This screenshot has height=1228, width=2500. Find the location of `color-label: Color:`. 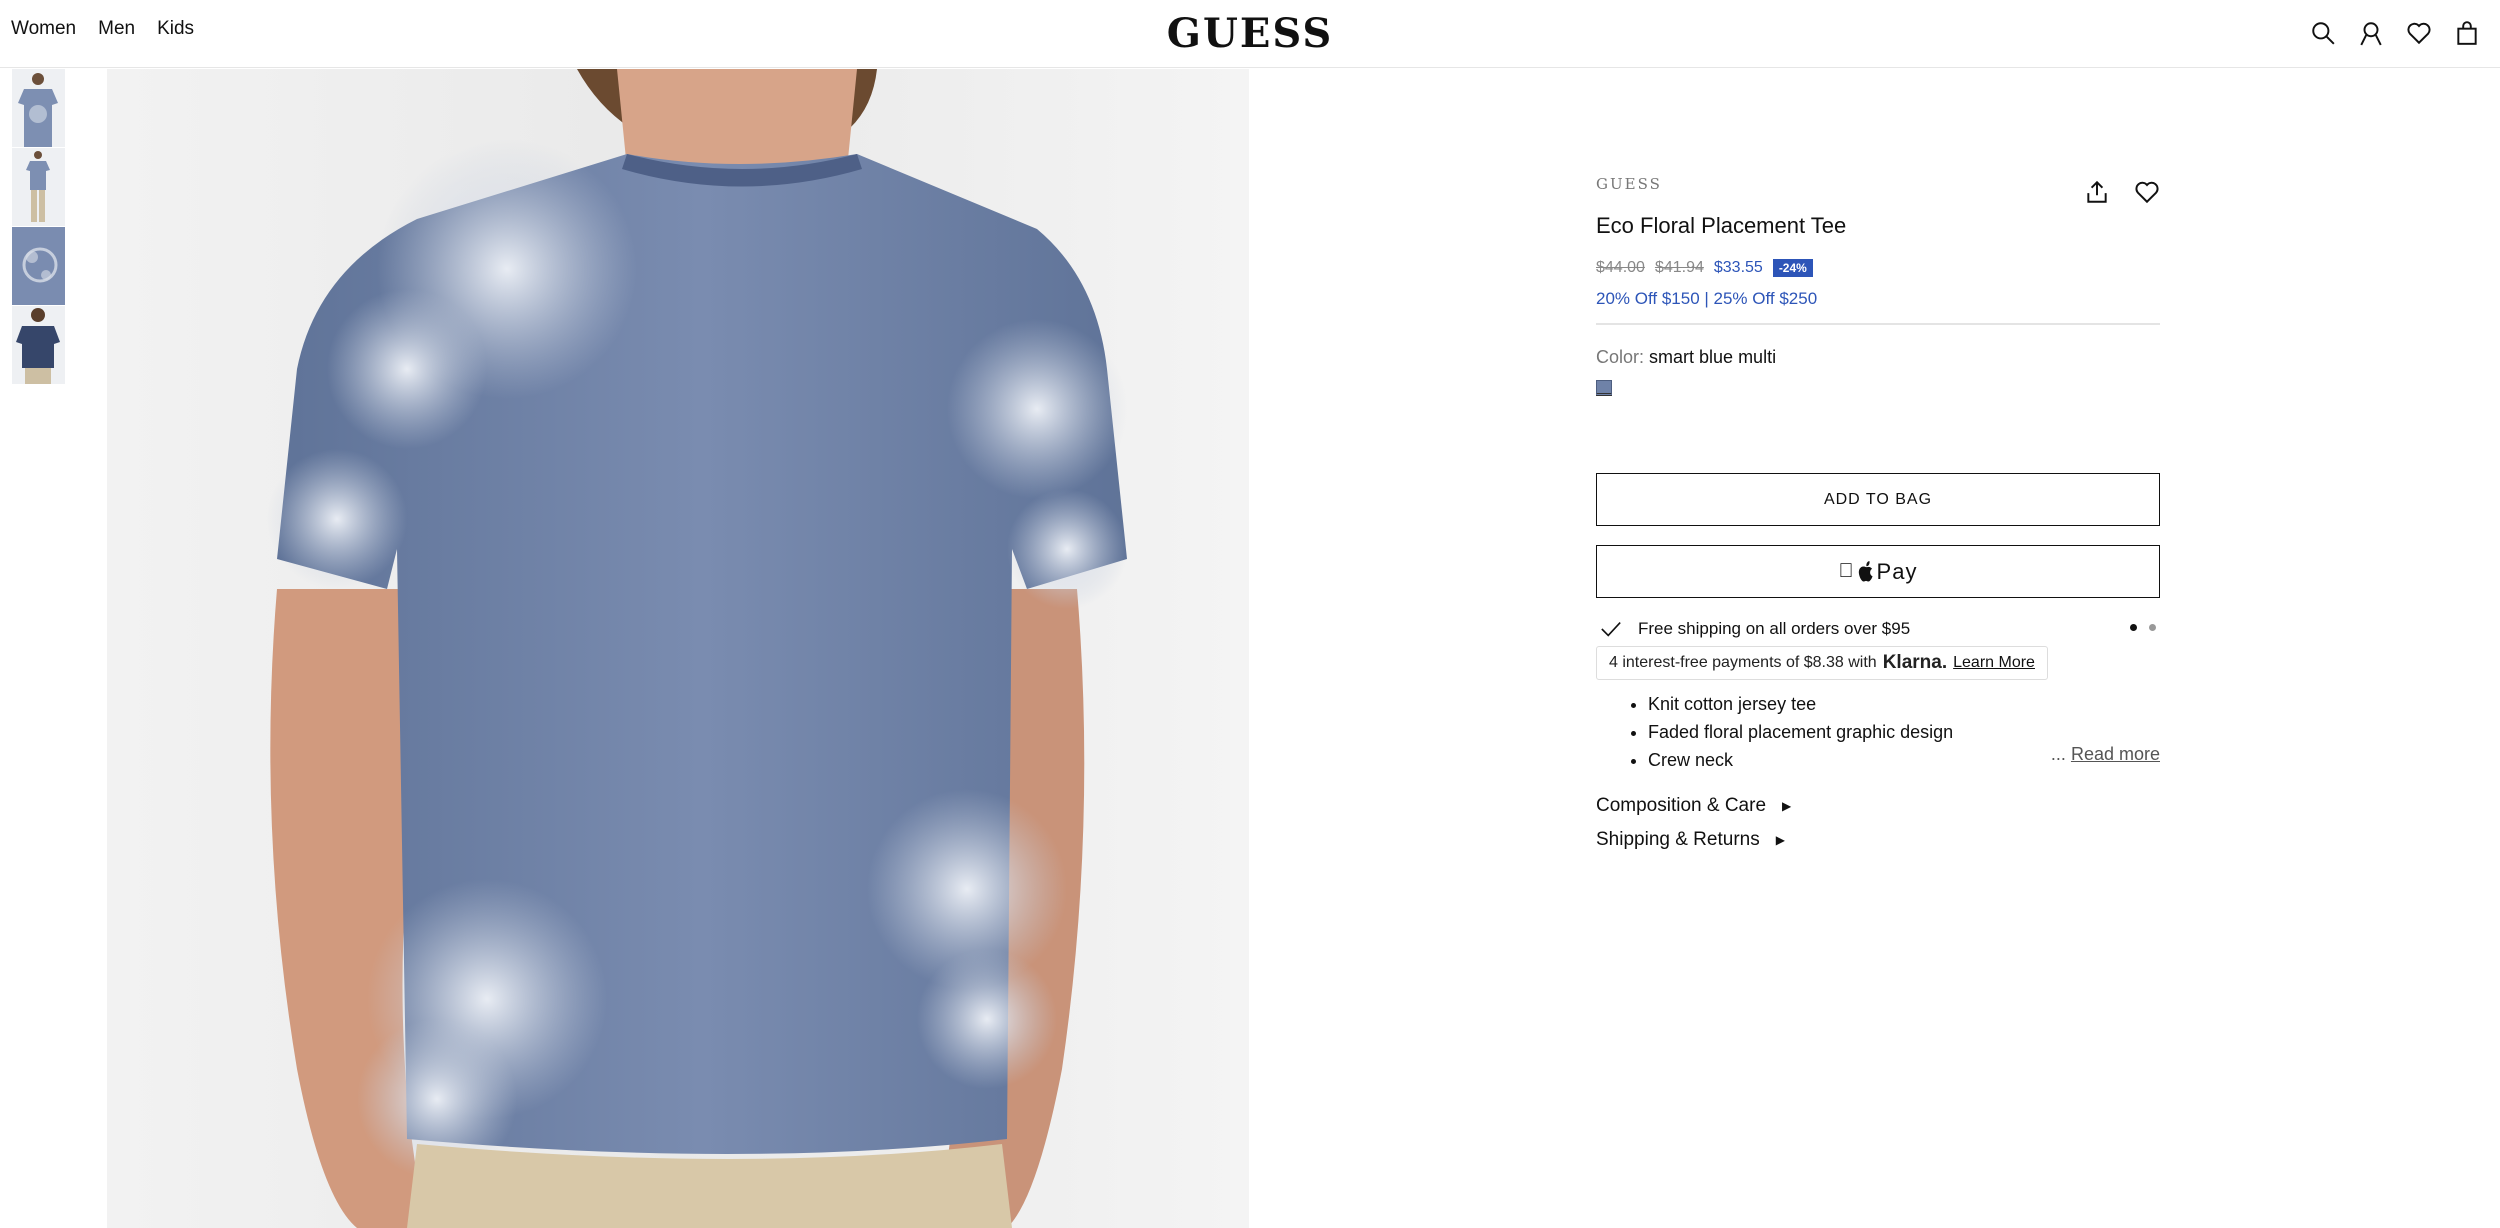

color-label: Color: is located at coordinates (1620, 357).